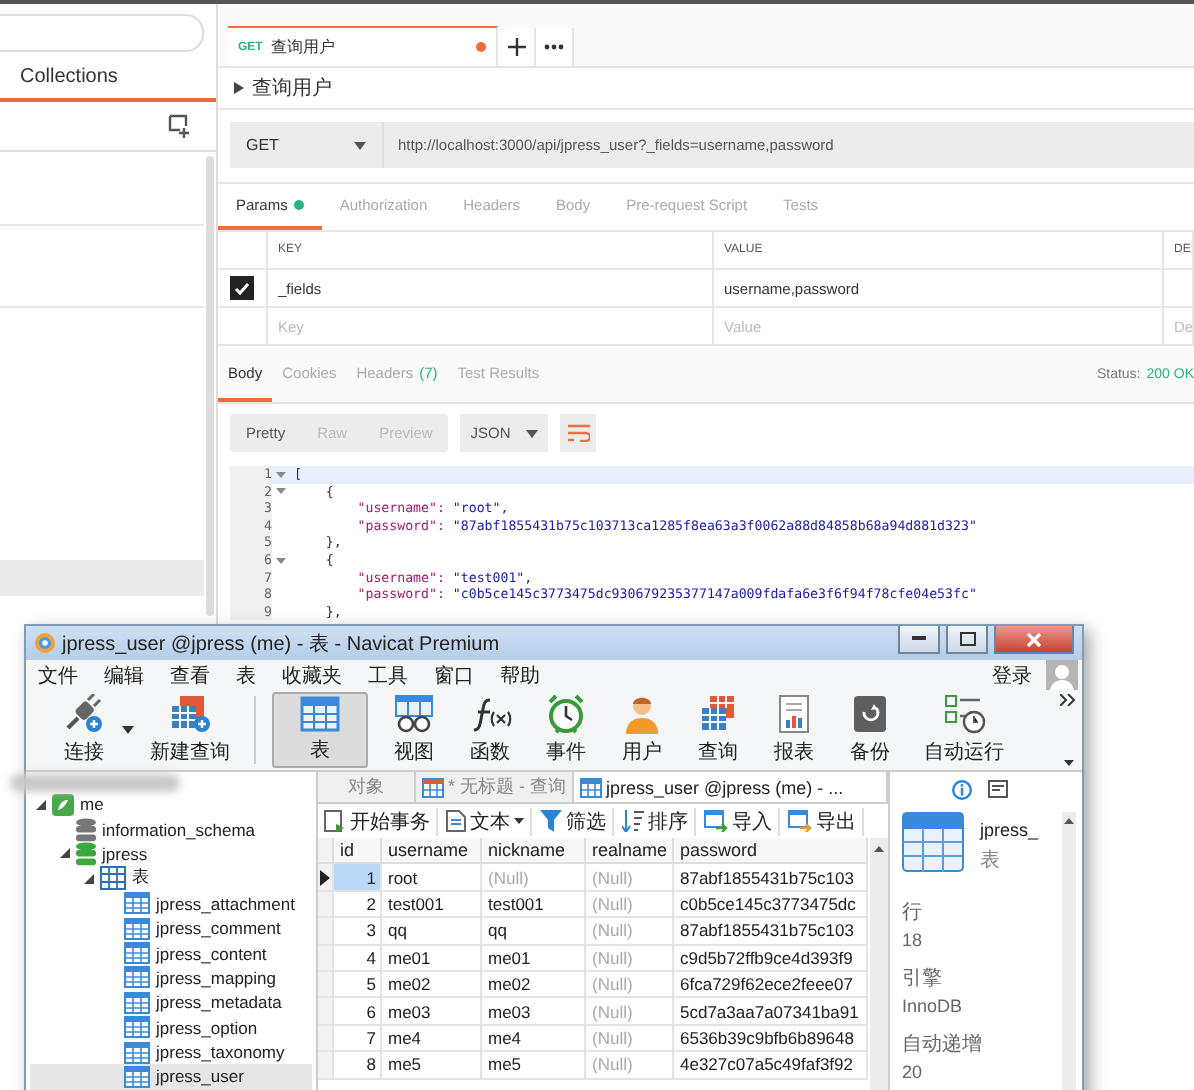  What do you see at coordinates (1179, 289) in the screenshot?
I see `table-cell` at bounding box center [1179, 289].